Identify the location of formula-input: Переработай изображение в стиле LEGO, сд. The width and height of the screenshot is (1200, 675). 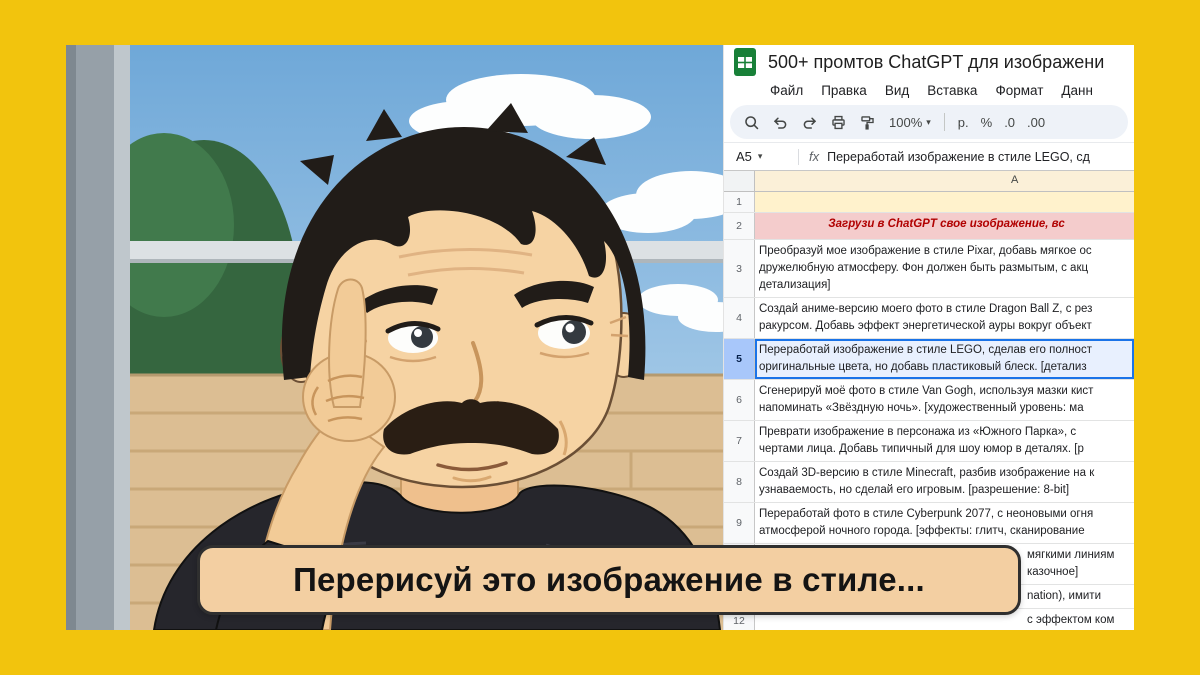
(980, 157).